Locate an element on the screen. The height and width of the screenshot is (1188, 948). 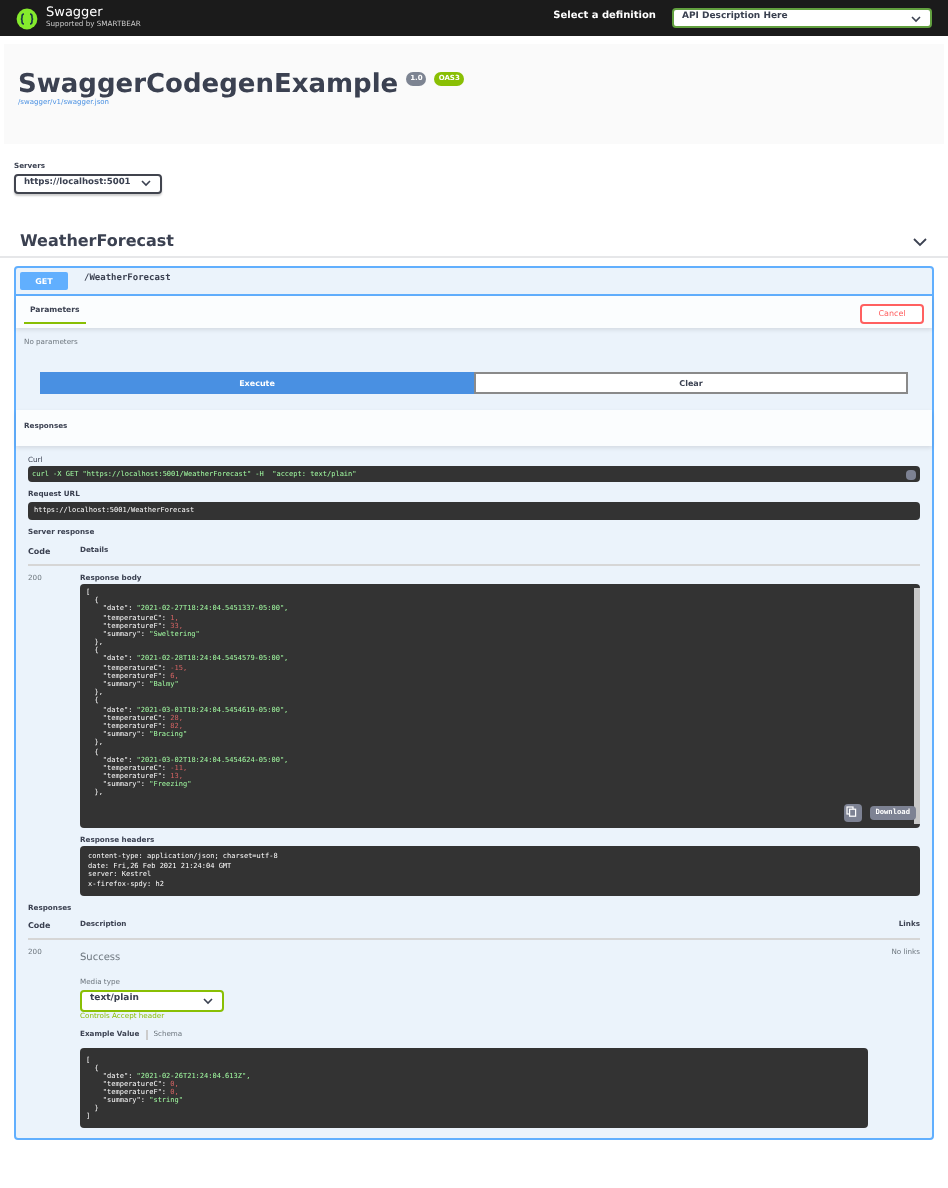
api-title: SwaggerCodegenExample is located at coordinates (208, 85).